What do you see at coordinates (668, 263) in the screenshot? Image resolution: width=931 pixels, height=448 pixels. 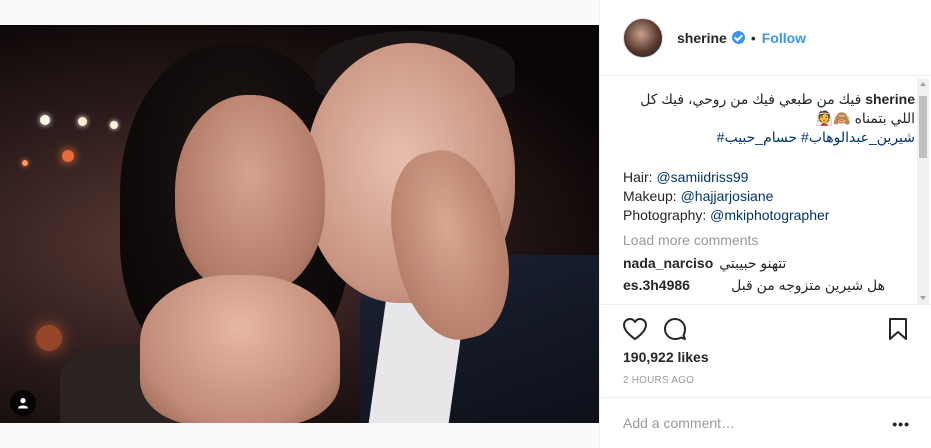 I see `comment-username: nada_narciso` at bounding box center [668, 263].